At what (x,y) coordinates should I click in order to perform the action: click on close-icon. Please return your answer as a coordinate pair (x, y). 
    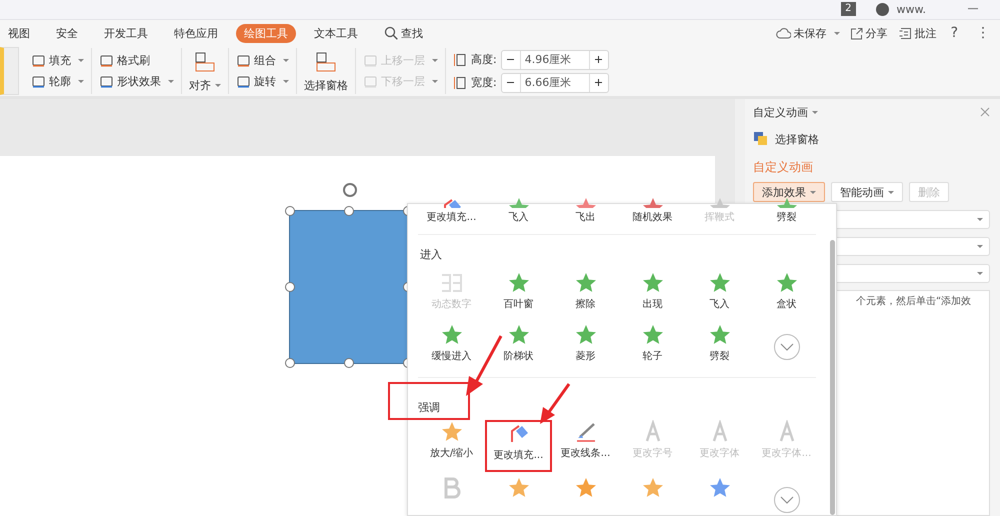
    Looking at the image, I should click on (985, 112).